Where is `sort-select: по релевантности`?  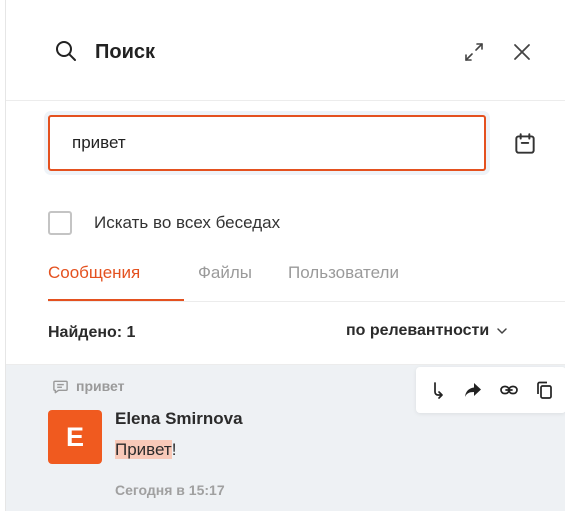
sort-select: по релевантности is located at coordinates (427, 331).